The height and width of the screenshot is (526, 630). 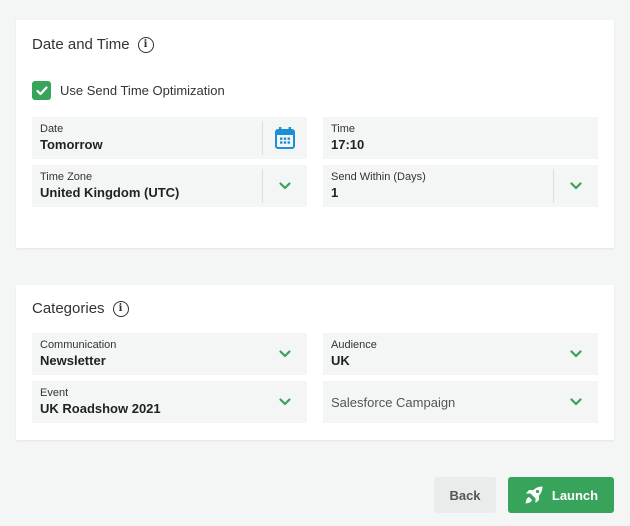 I want to click on send-time-optimization-checkbox-row: Use Send Time Optimization, so click(x=128, y=90).